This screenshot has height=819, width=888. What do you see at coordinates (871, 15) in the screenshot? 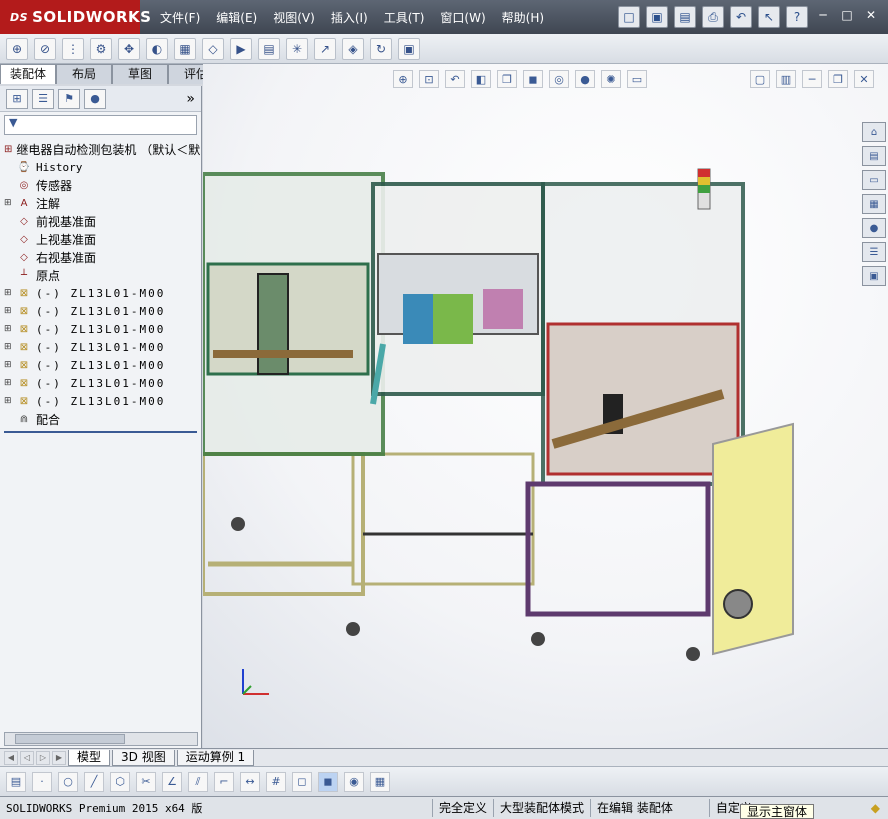
I see `close-icon: ✕` at bounding box center [871, 15].